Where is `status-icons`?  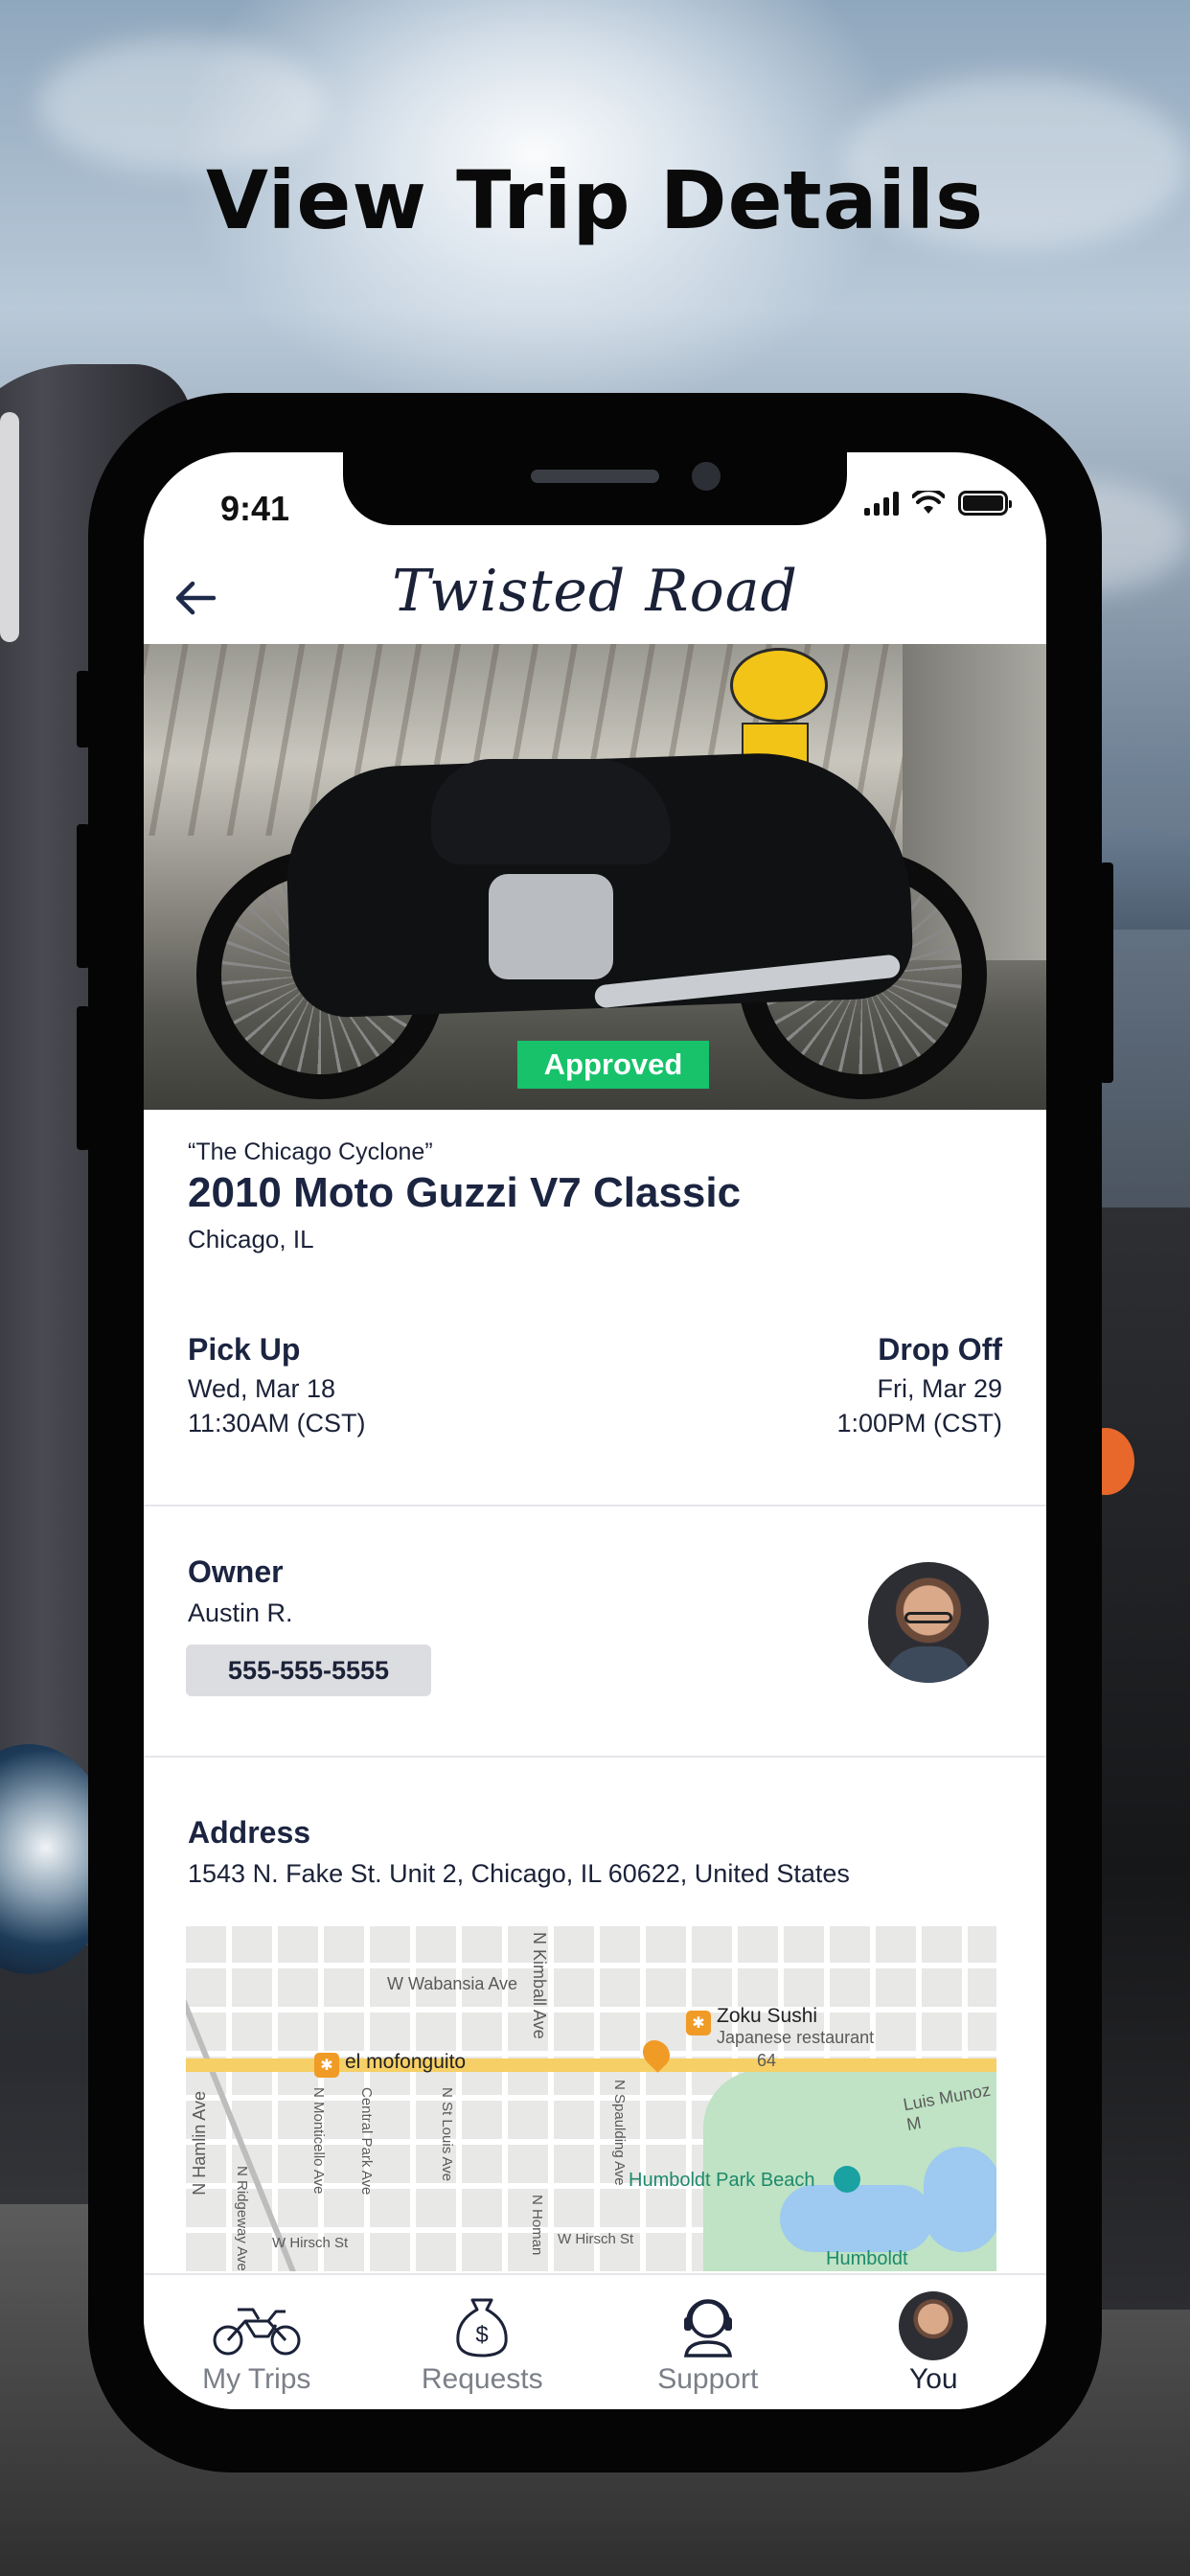
status-icons is located at coordinates (938, 504).